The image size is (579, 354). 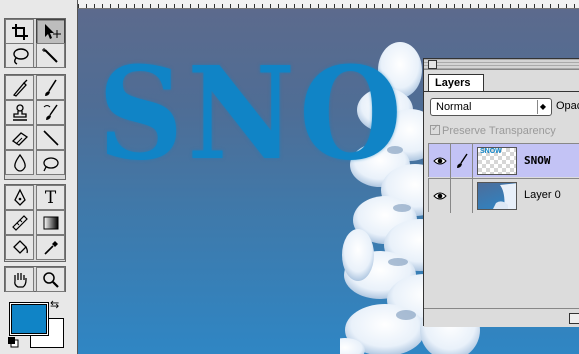 I want to click on rubber-stamp-icon, so click(x=19, y=112).